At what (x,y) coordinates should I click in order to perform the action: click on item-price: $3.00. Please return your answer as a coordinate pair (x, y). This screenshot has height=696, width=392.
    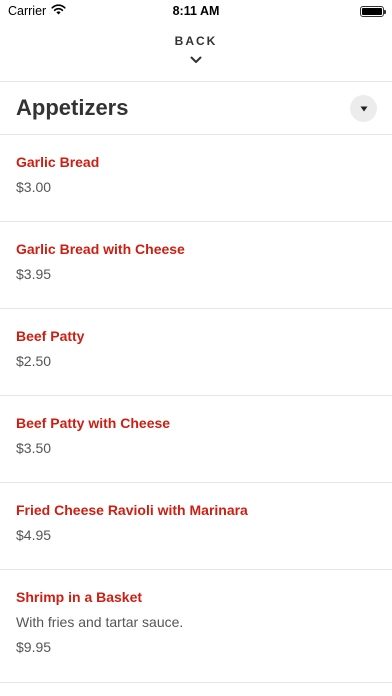
    Looking at the image, I should click on (34, 187).